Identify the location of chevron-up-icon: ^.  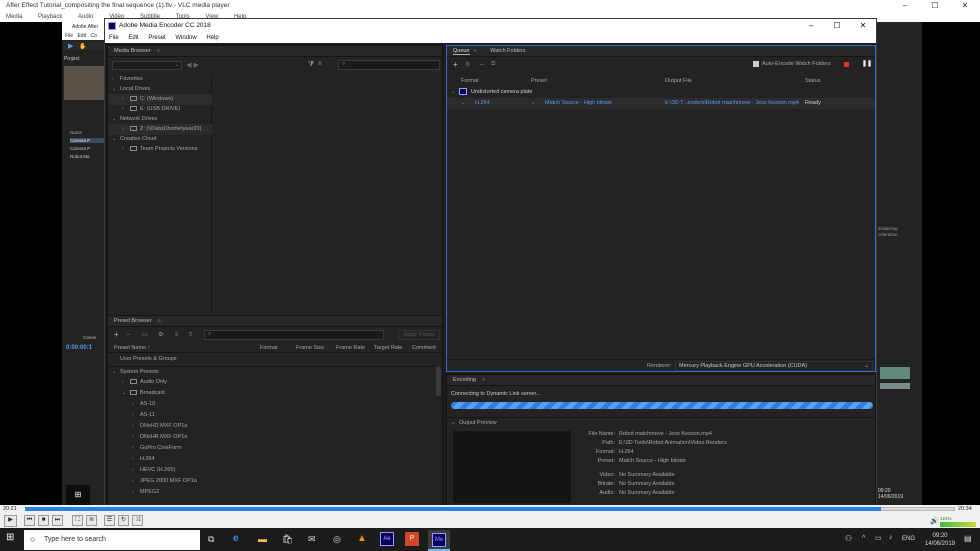
(863, 538).